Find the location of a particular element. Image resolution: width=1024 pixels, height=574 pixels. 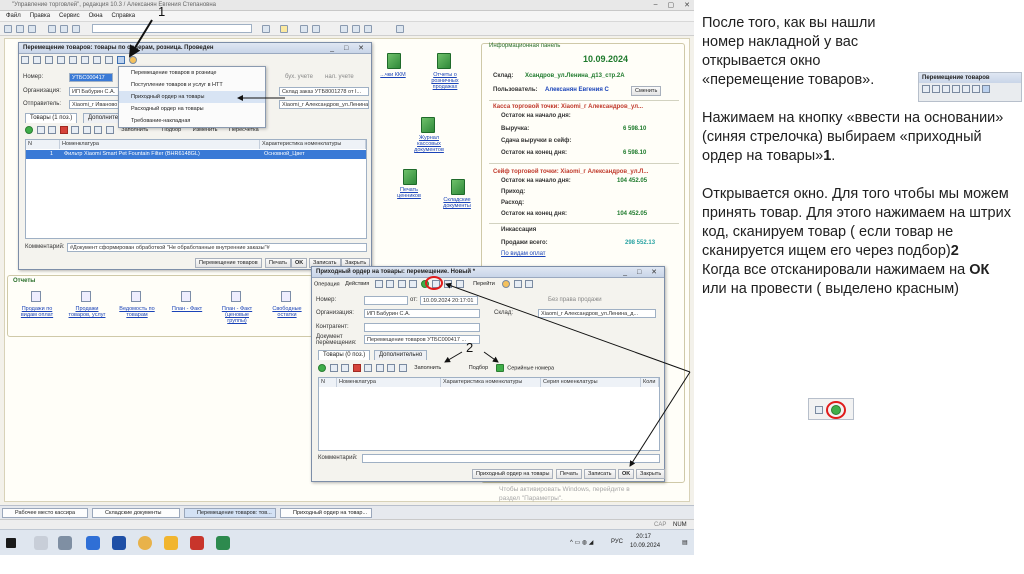

new-doc-icon is located at coordinates (8, 29).